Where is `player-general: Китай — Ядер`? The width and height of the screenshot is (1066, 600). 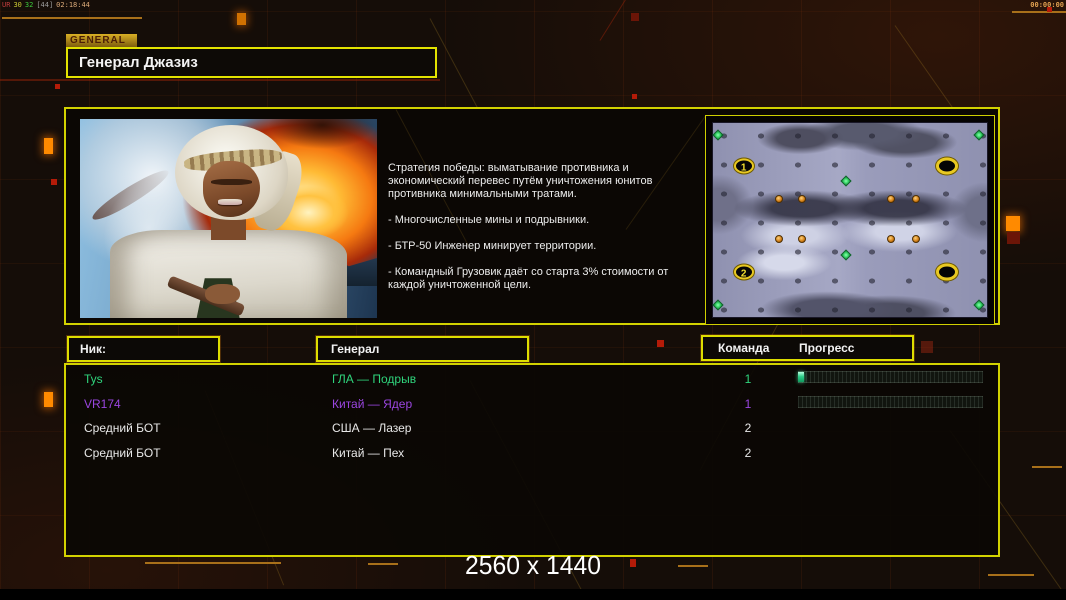 player-general: Китай — Ядер is located at coordinates (372, 403).